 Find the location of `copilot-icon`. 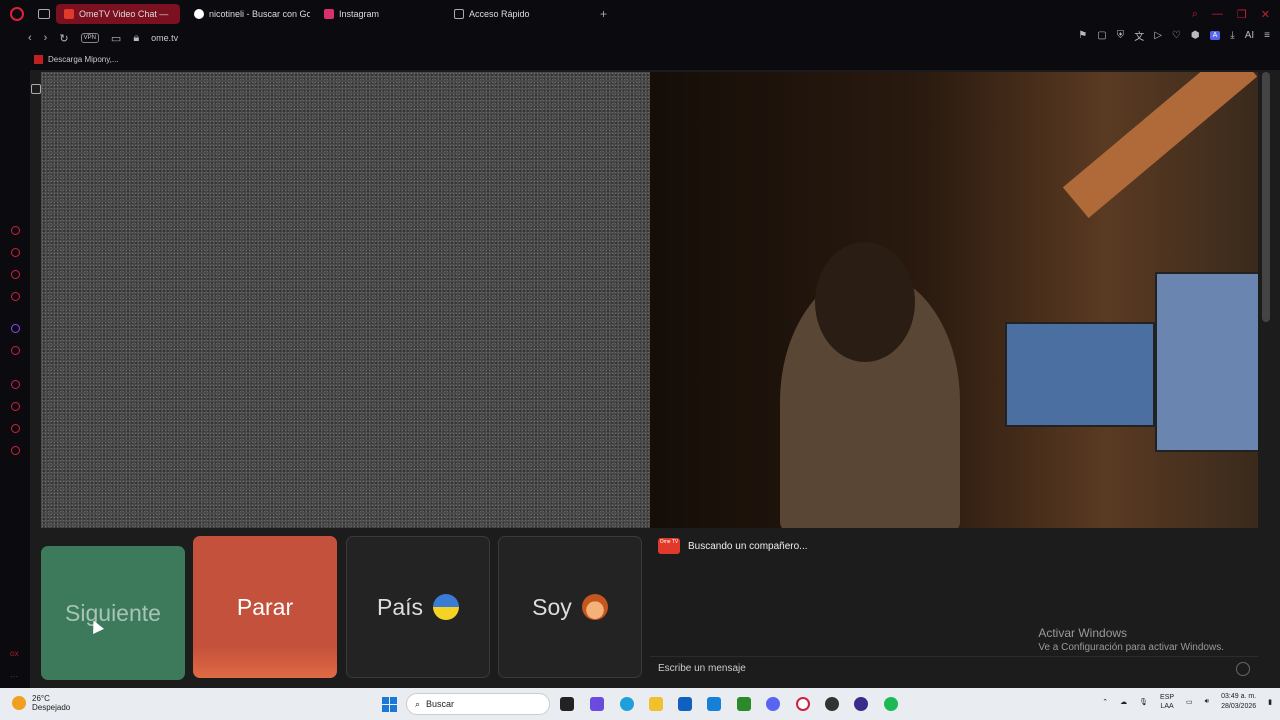

copilot-icon is located at coordinates (597, 704).